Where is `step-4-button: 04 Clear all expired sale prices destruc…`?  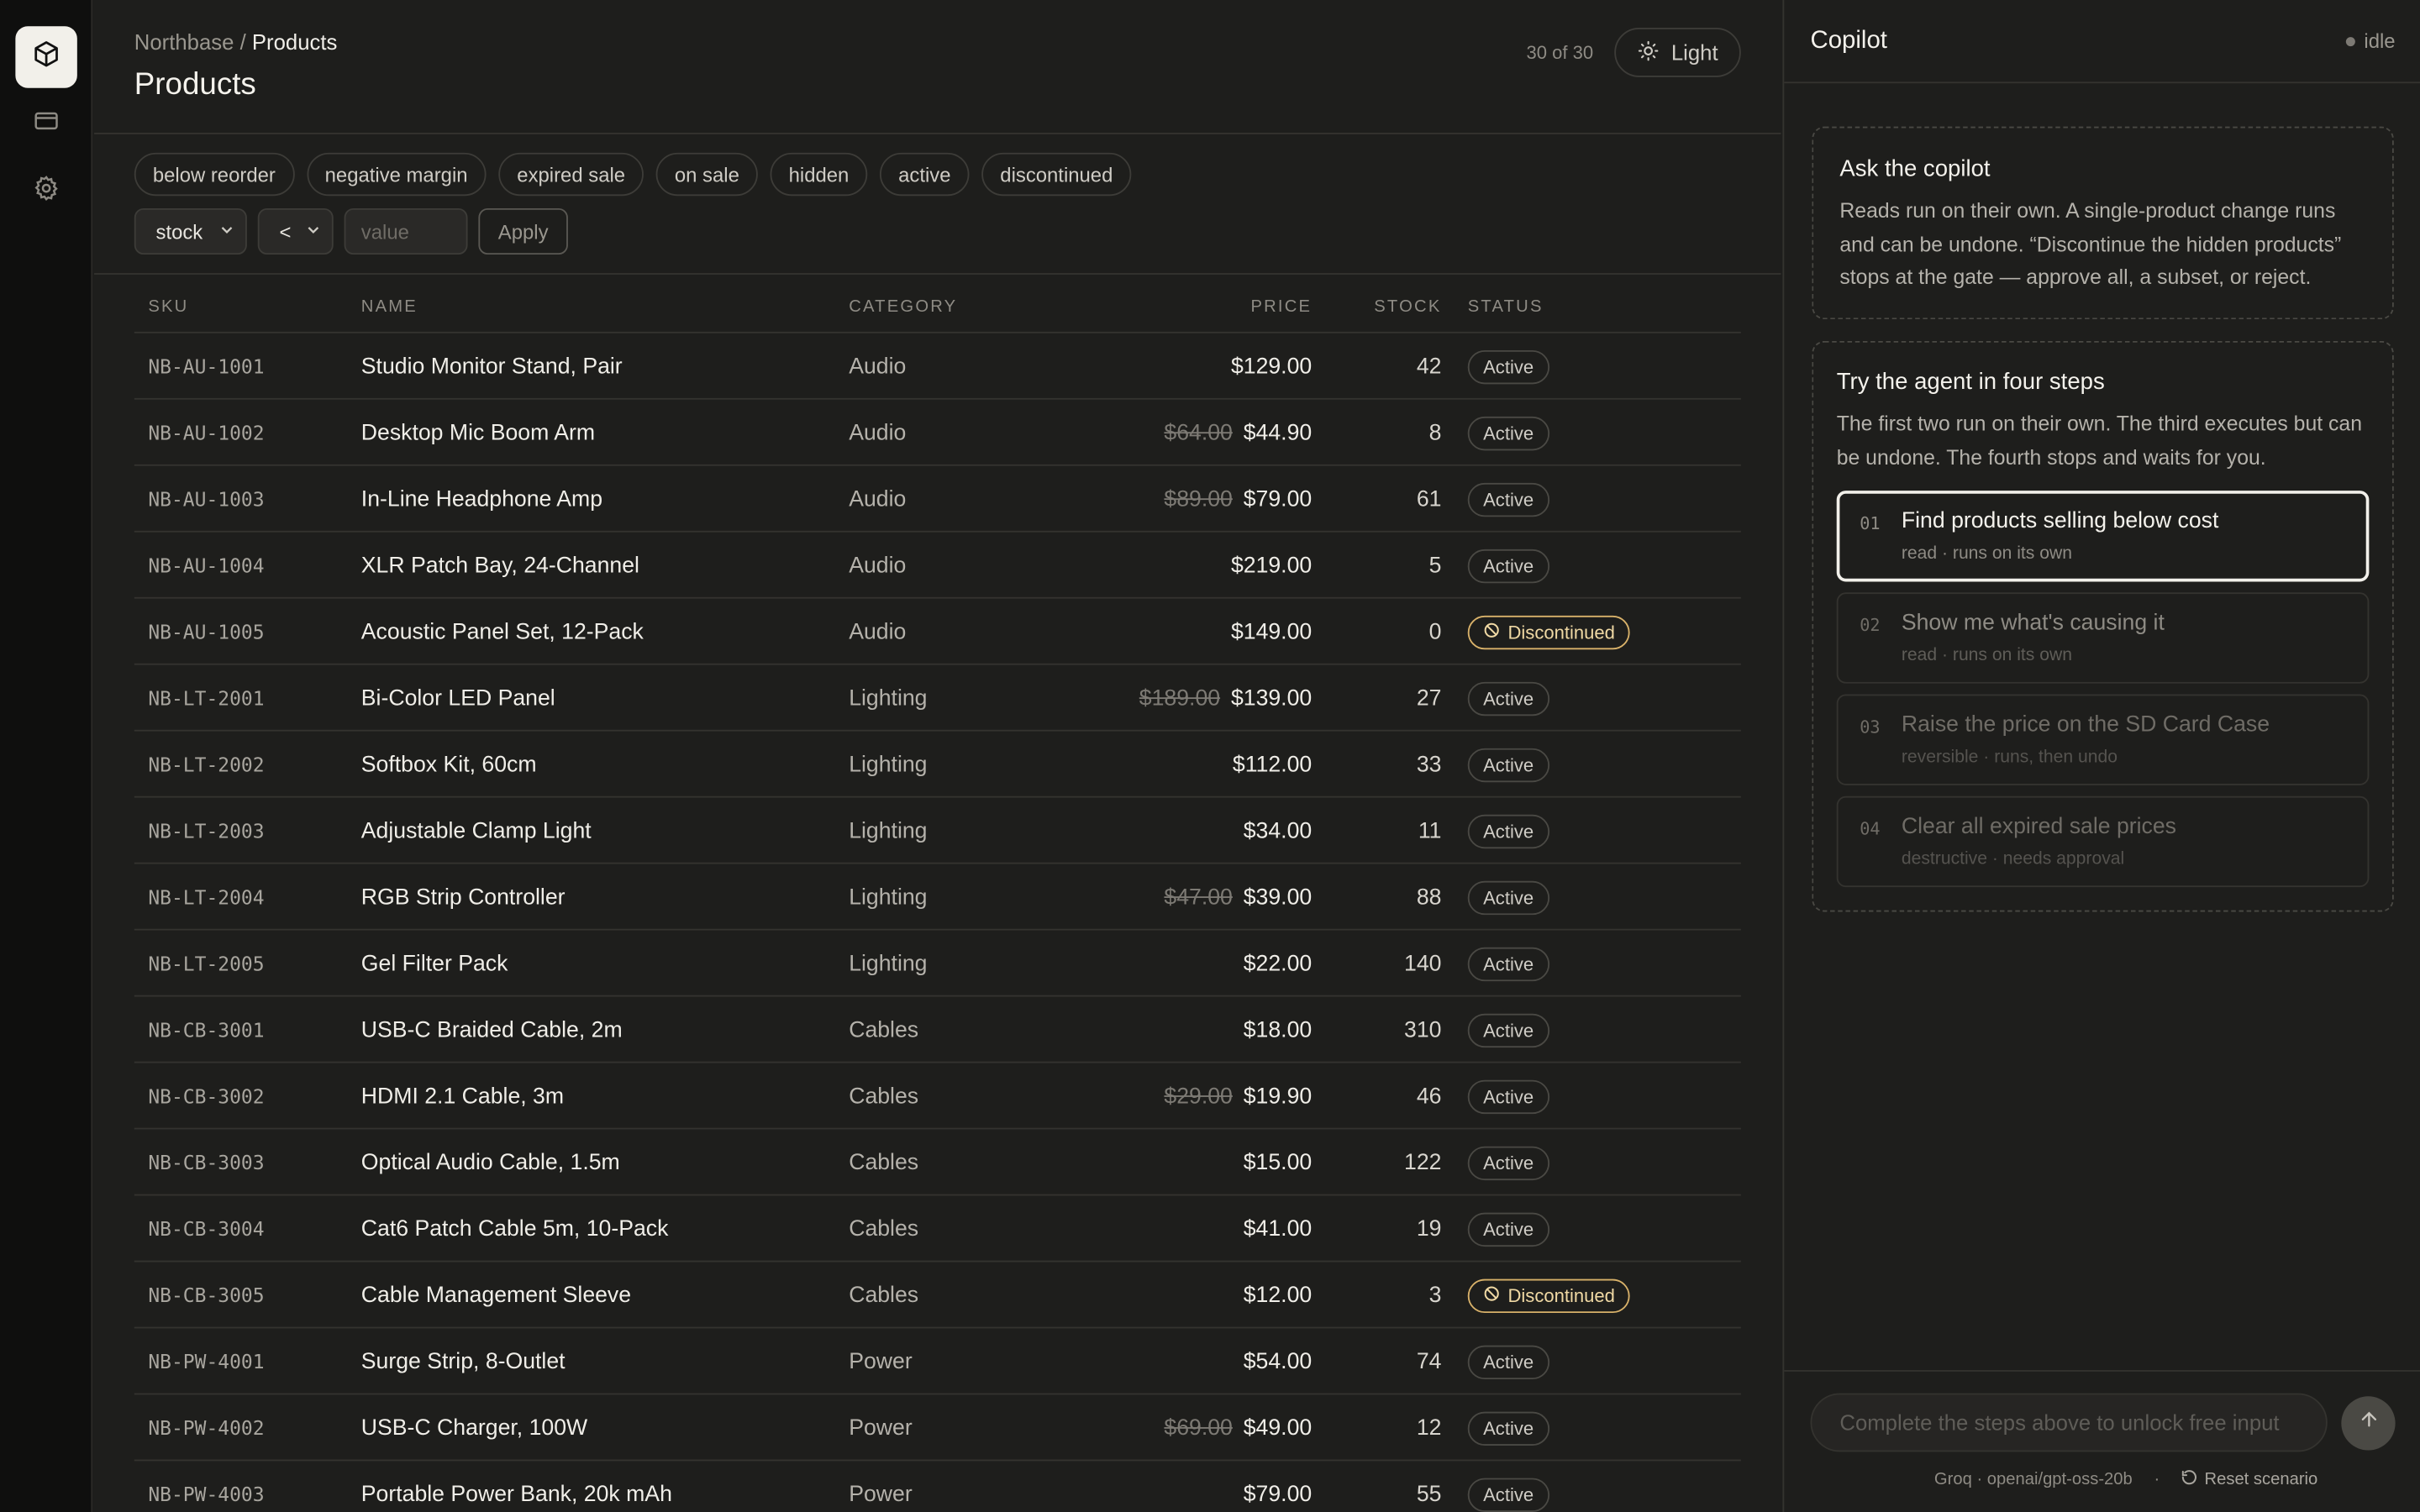
step-4-button: 04 Clear all expired sale prices destruc… is located at coordinates (2103, 841).